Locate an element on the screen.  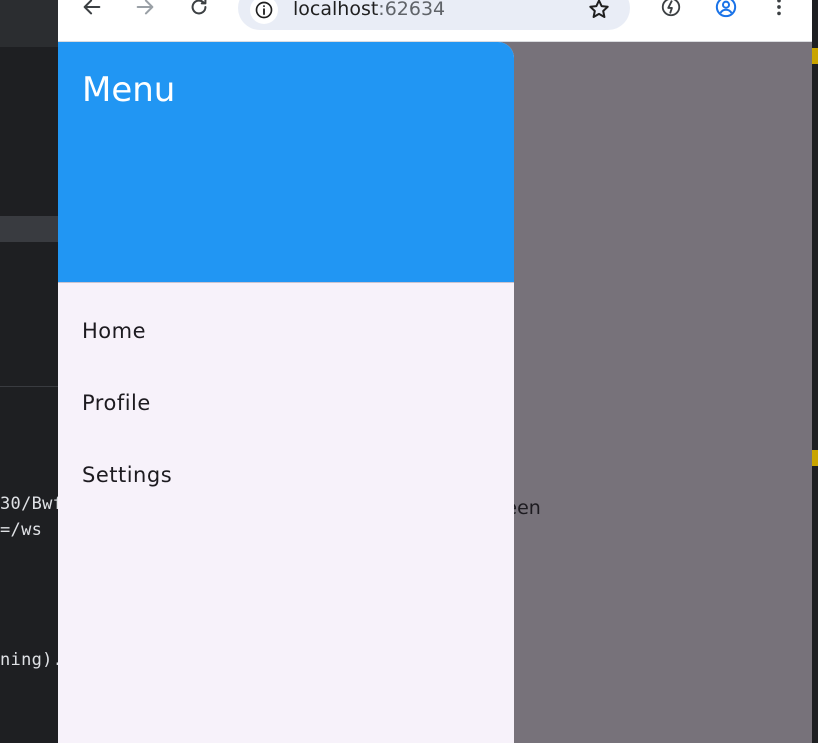
drawer-item-home: Home is located at coordinates (286, 331).